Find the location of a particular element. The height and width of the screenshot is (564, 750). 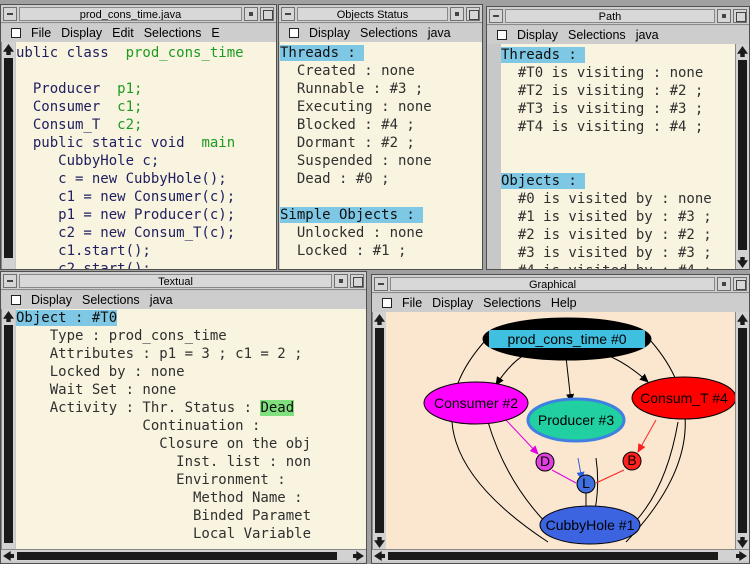

status-line: Suspended : none is located at coordinates (381, 161).